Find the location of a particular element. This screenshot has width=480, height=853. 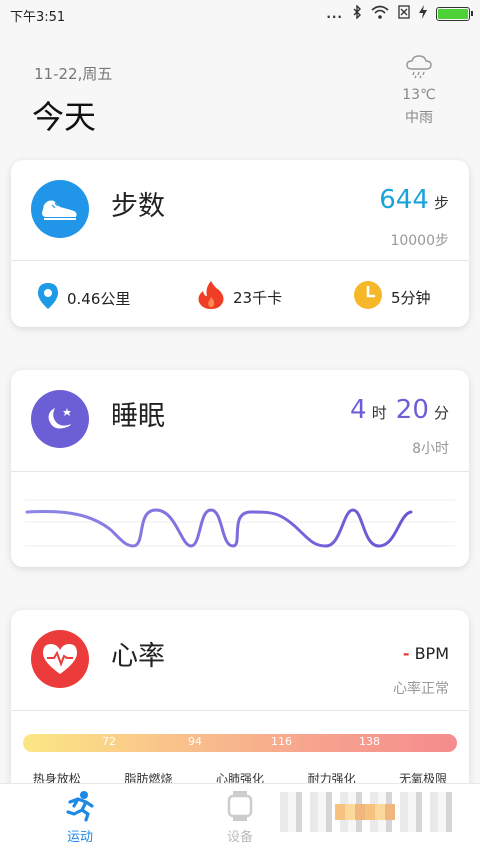

steps-value: 644 is located at coordinates (404, 200).